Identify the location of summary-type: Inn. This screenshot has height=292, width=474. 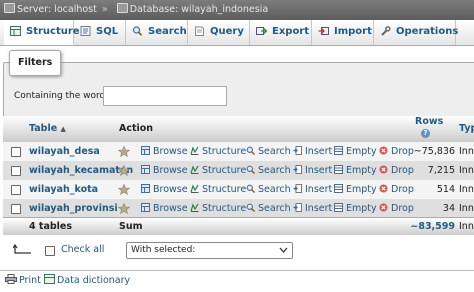
(466, 226).